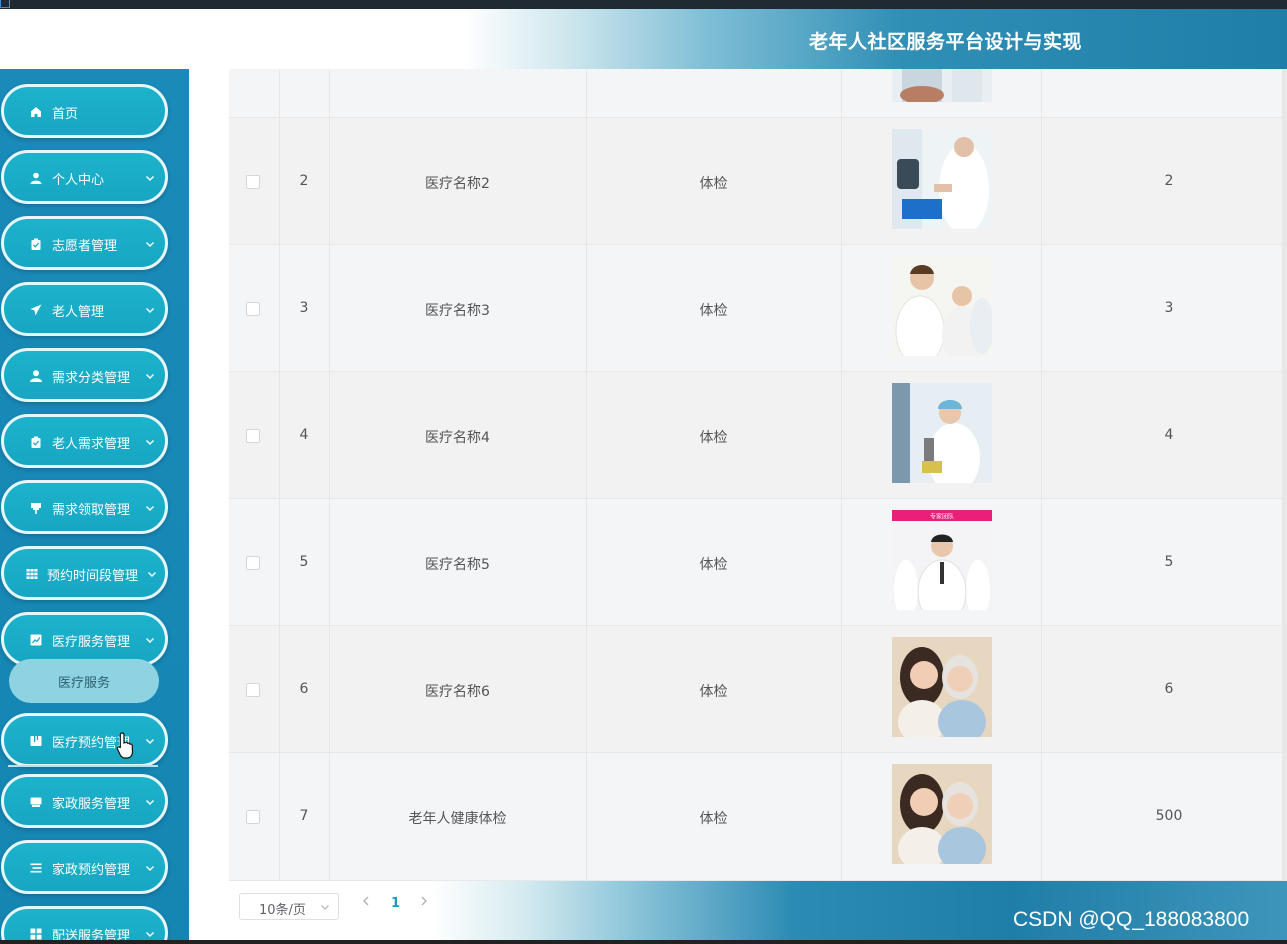 Image resolution: width=1287 pixels, height=944 pixels. What do you see at coordinates (942, 560) in the screenshot?
I see `service-photo: 专家团队` at bounding box center [942, 560].